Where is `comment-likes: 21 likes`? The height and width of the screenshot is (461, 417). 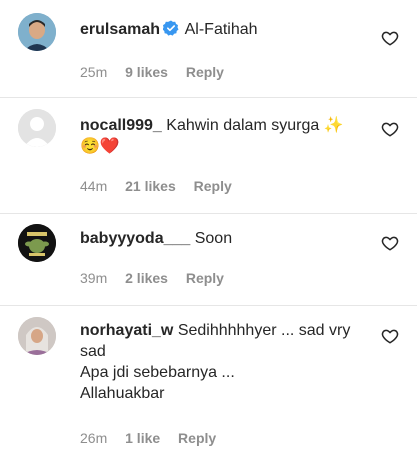
comment-likes: 21 likes is located at coordinates (150, 186).